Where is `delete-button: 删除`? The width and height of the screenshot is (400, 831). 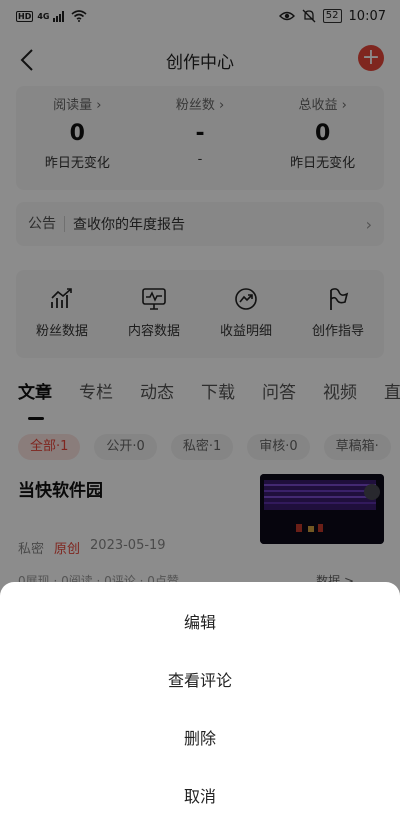 delete-button: 删除 is located at coordinates (200, 737).